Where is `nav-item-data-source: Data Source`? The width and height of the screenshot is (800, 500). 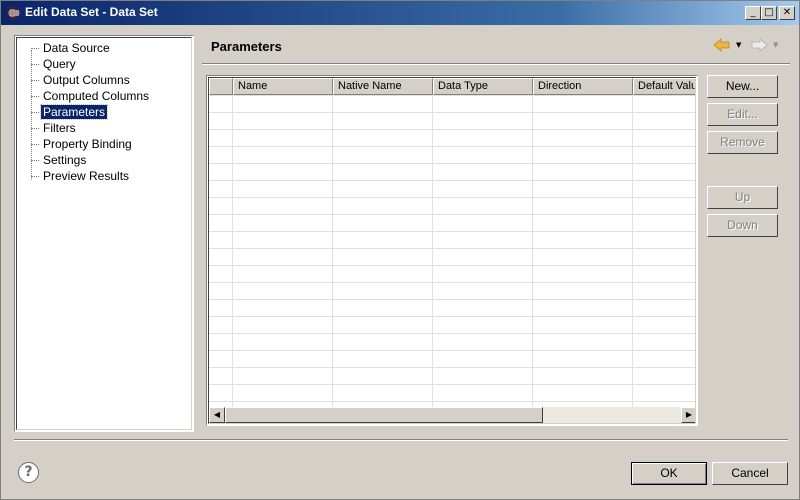
nav-item-data-source: Data Source is located at coordinates (76, 48).